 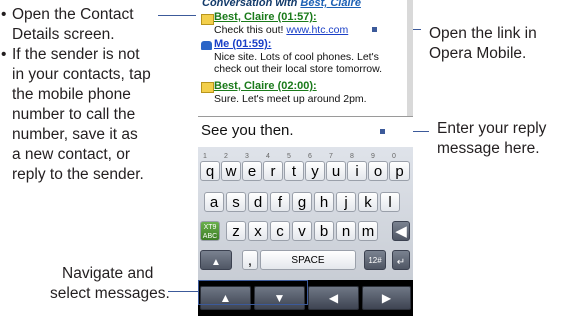 What do you see at coordinates (210, 227) in the screenshot?
I see `xt9-label: XT9` at bounding box center [210, 227].